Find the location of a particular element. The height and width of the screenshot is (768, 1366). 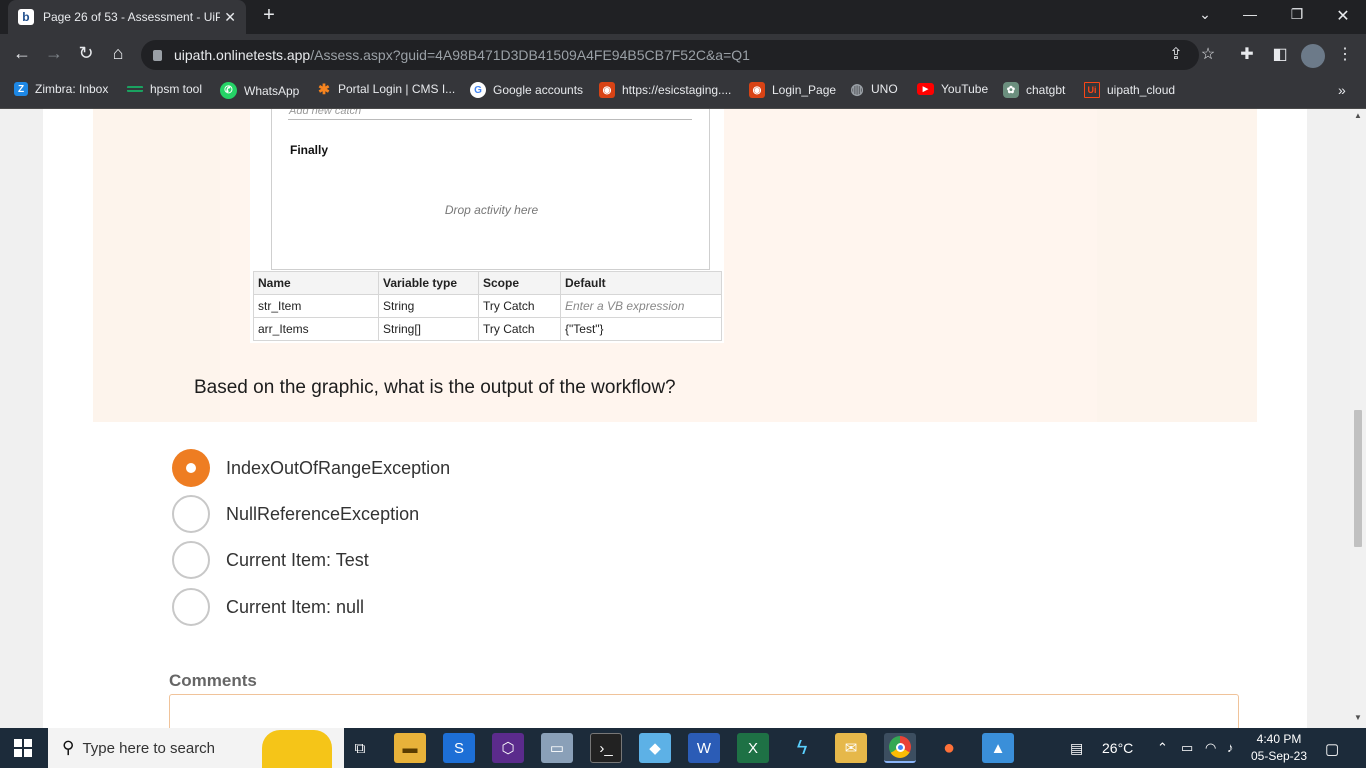

comments-textarea is located at coordinates (704, 711).